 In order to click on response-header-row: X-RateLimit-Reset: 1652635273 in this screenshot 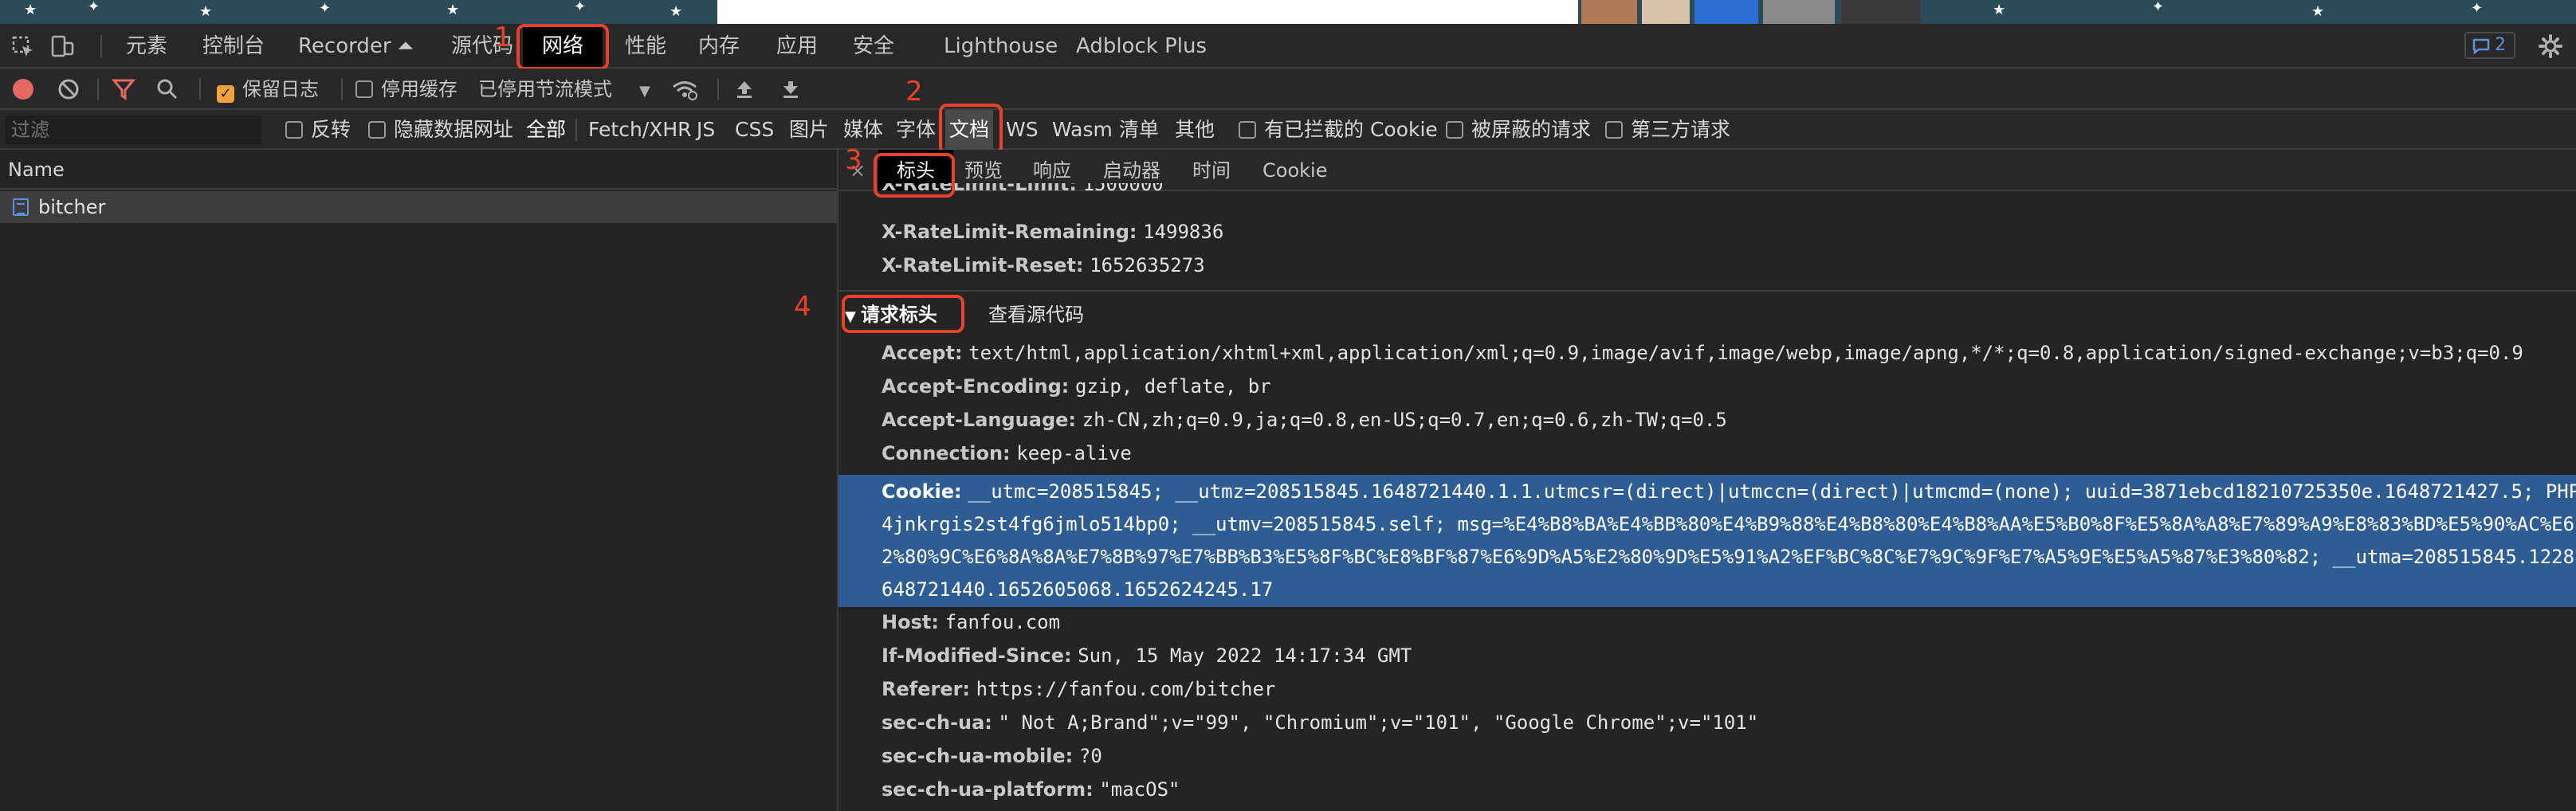, I will do `click(1043, 266)`.